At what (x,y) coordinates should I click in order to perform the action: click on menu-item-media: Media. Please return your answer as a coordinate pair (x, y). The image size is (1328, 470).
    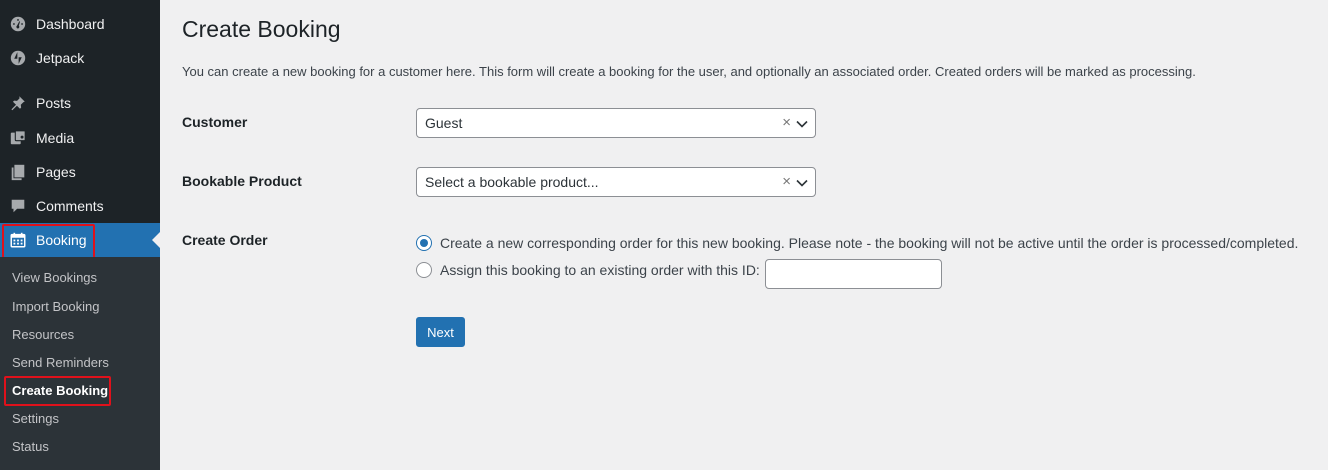
    Looking at the image, I should click on (80, 138).